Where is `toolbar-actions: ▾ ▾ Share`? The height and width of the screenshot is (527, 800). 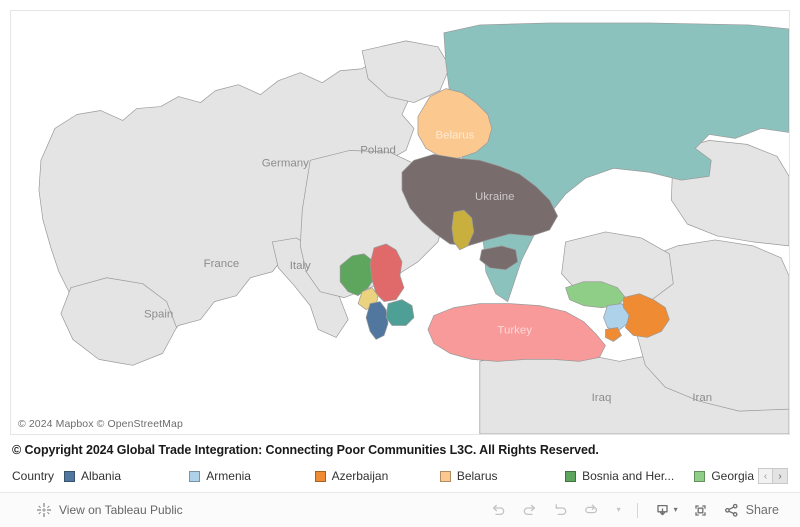
toolbar-actions: ▾ ▾ Share is located at coordinates (634, 510).